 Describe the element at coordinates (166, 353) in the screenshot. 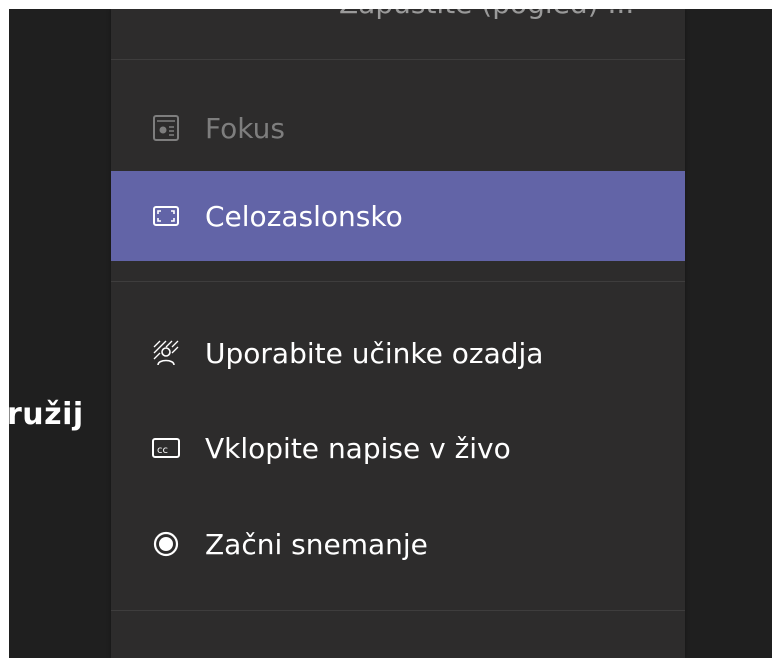

I see `background-effects-icon` at that location.